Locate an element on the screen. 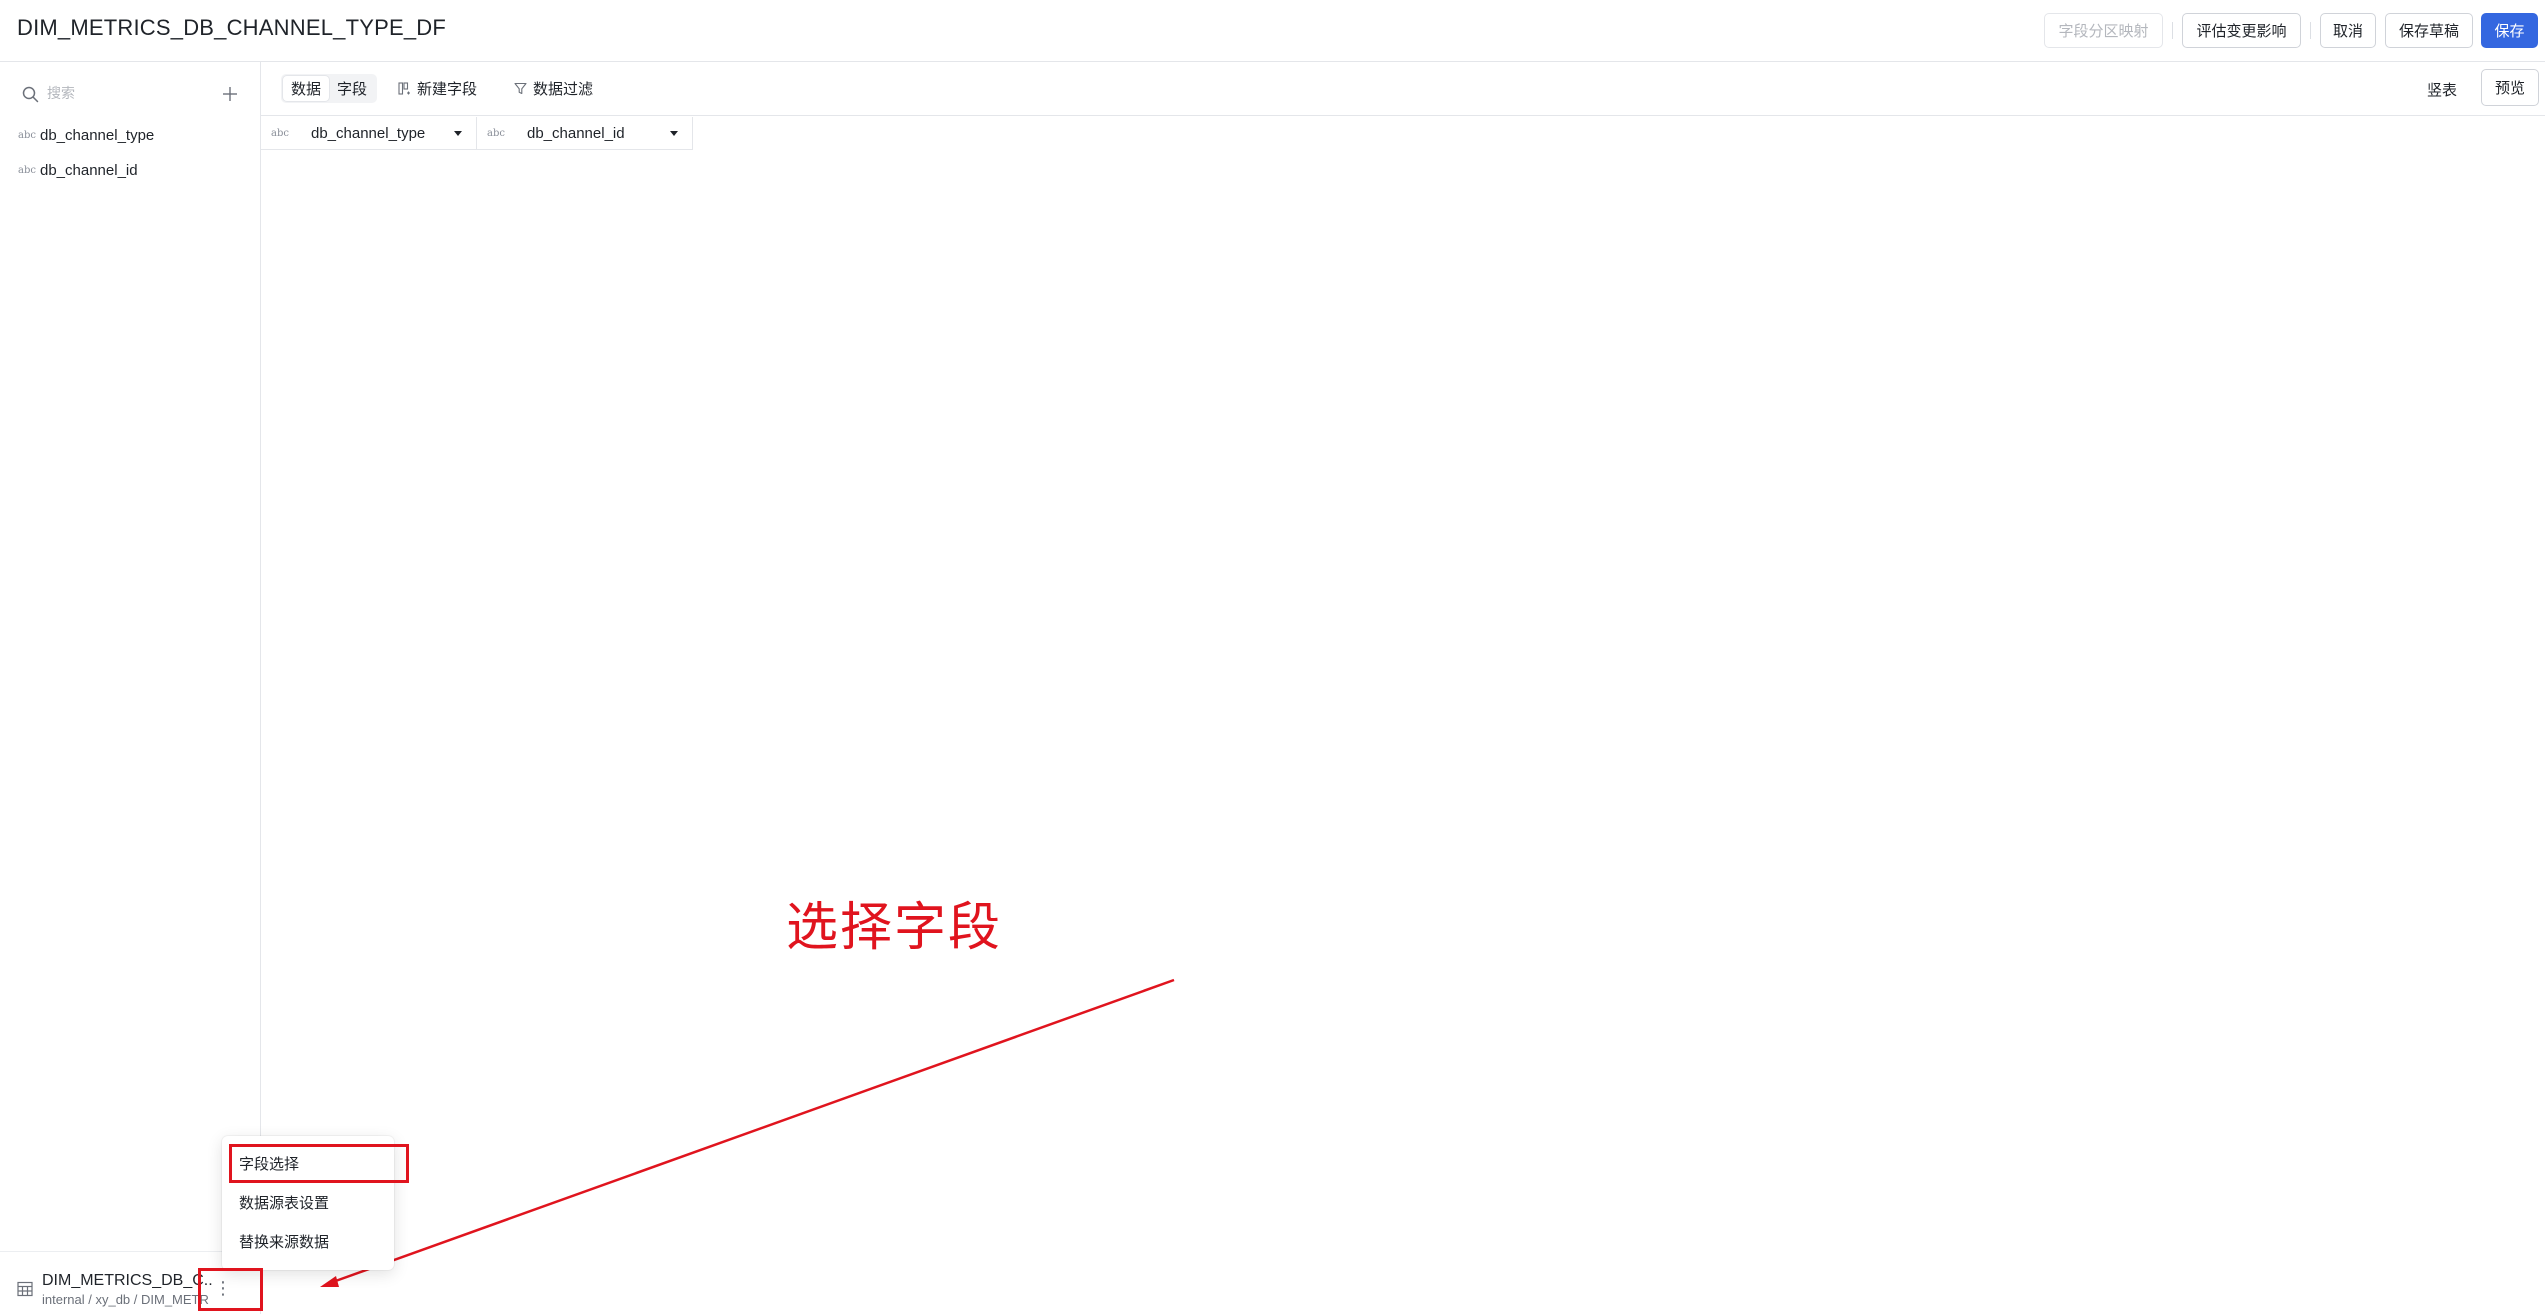  tab-data: 数据 is located at coordinates (306, 88).